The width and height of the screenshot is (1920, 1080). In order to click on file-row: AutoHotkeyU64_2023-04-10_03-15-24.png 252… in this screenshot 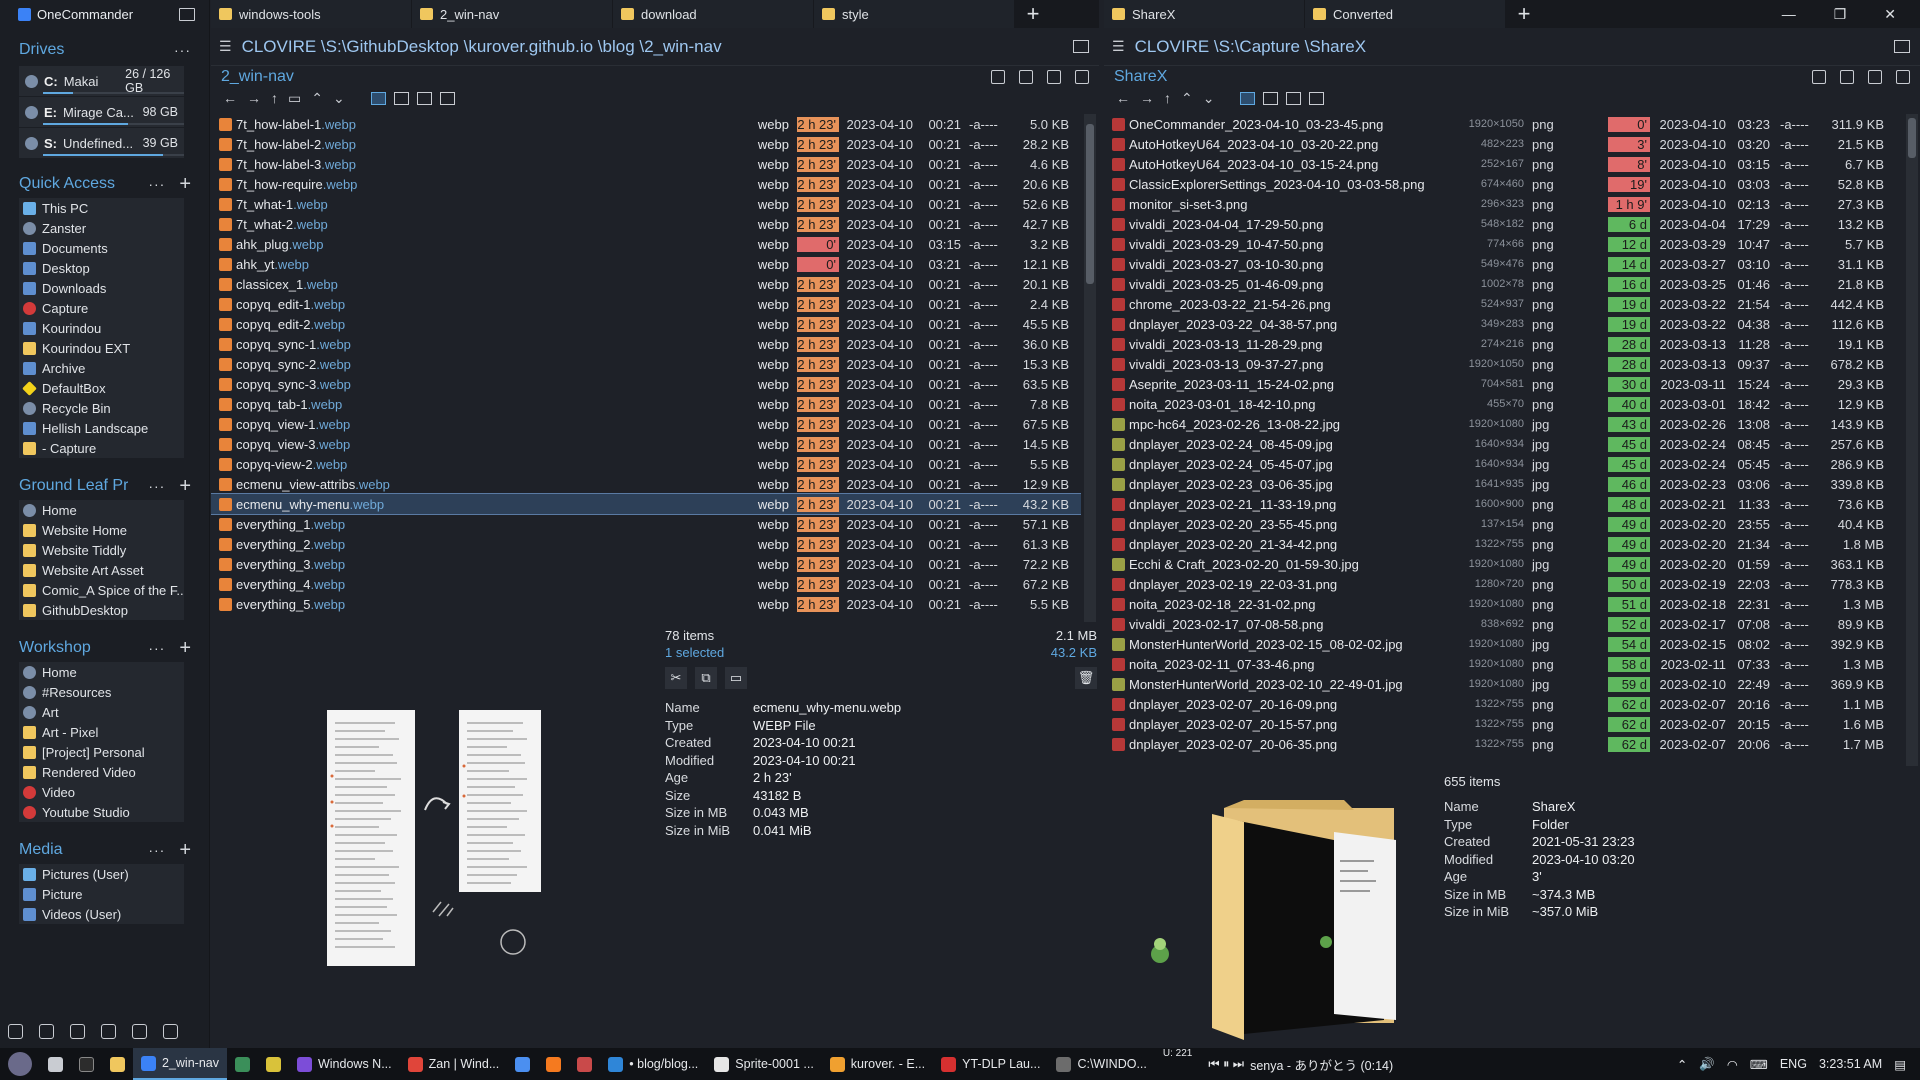, I will do `click(1504, 164)`.